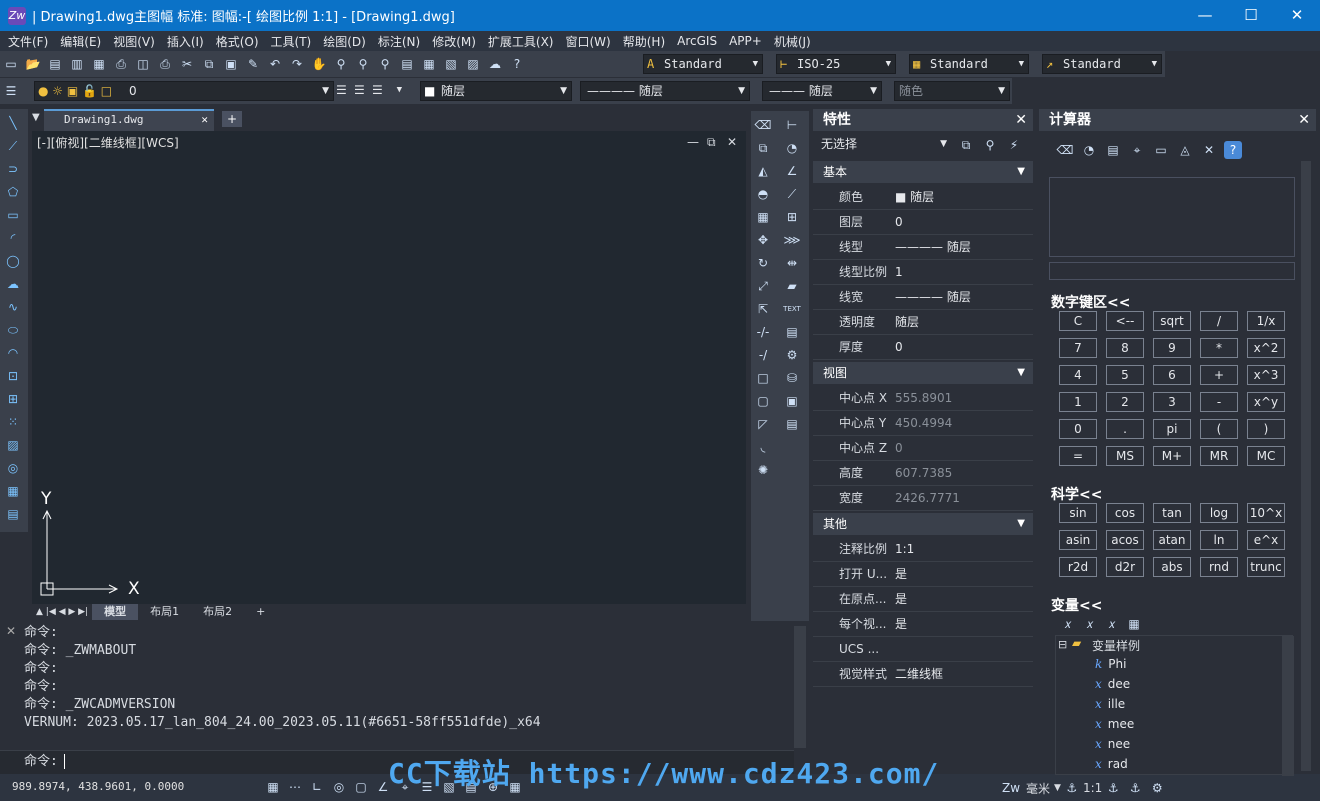 This screenshot has width=1320, height=801. Describe the element at coordinates (763, 332) in the screenshot. I see `trim-icon: -/-` at that location.